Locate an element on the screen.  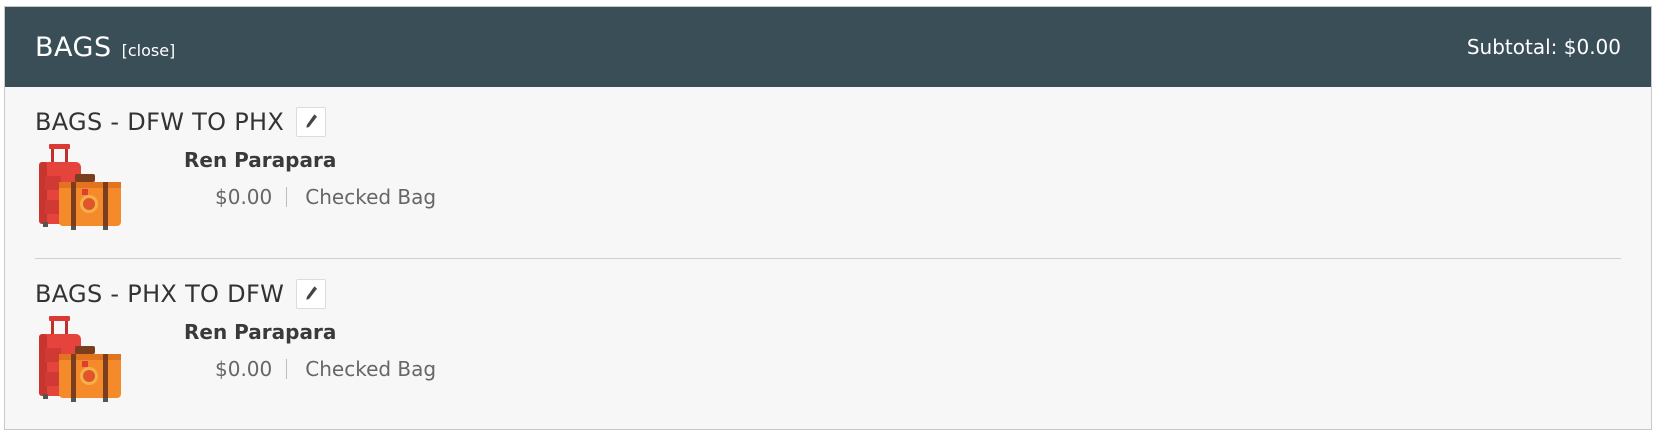
panel-title: BAGS is located at coordinates (73, 47).